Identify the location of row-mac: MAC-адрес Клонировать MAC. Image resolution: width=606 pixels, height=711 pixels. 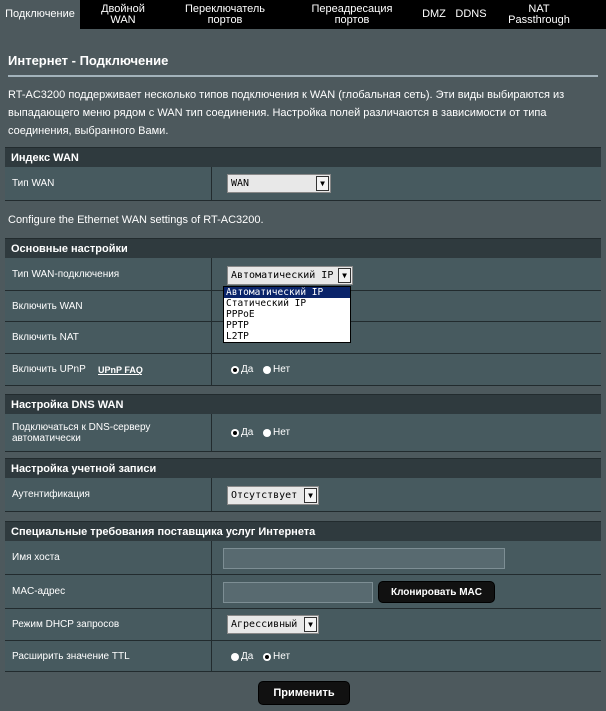
(303, 592).